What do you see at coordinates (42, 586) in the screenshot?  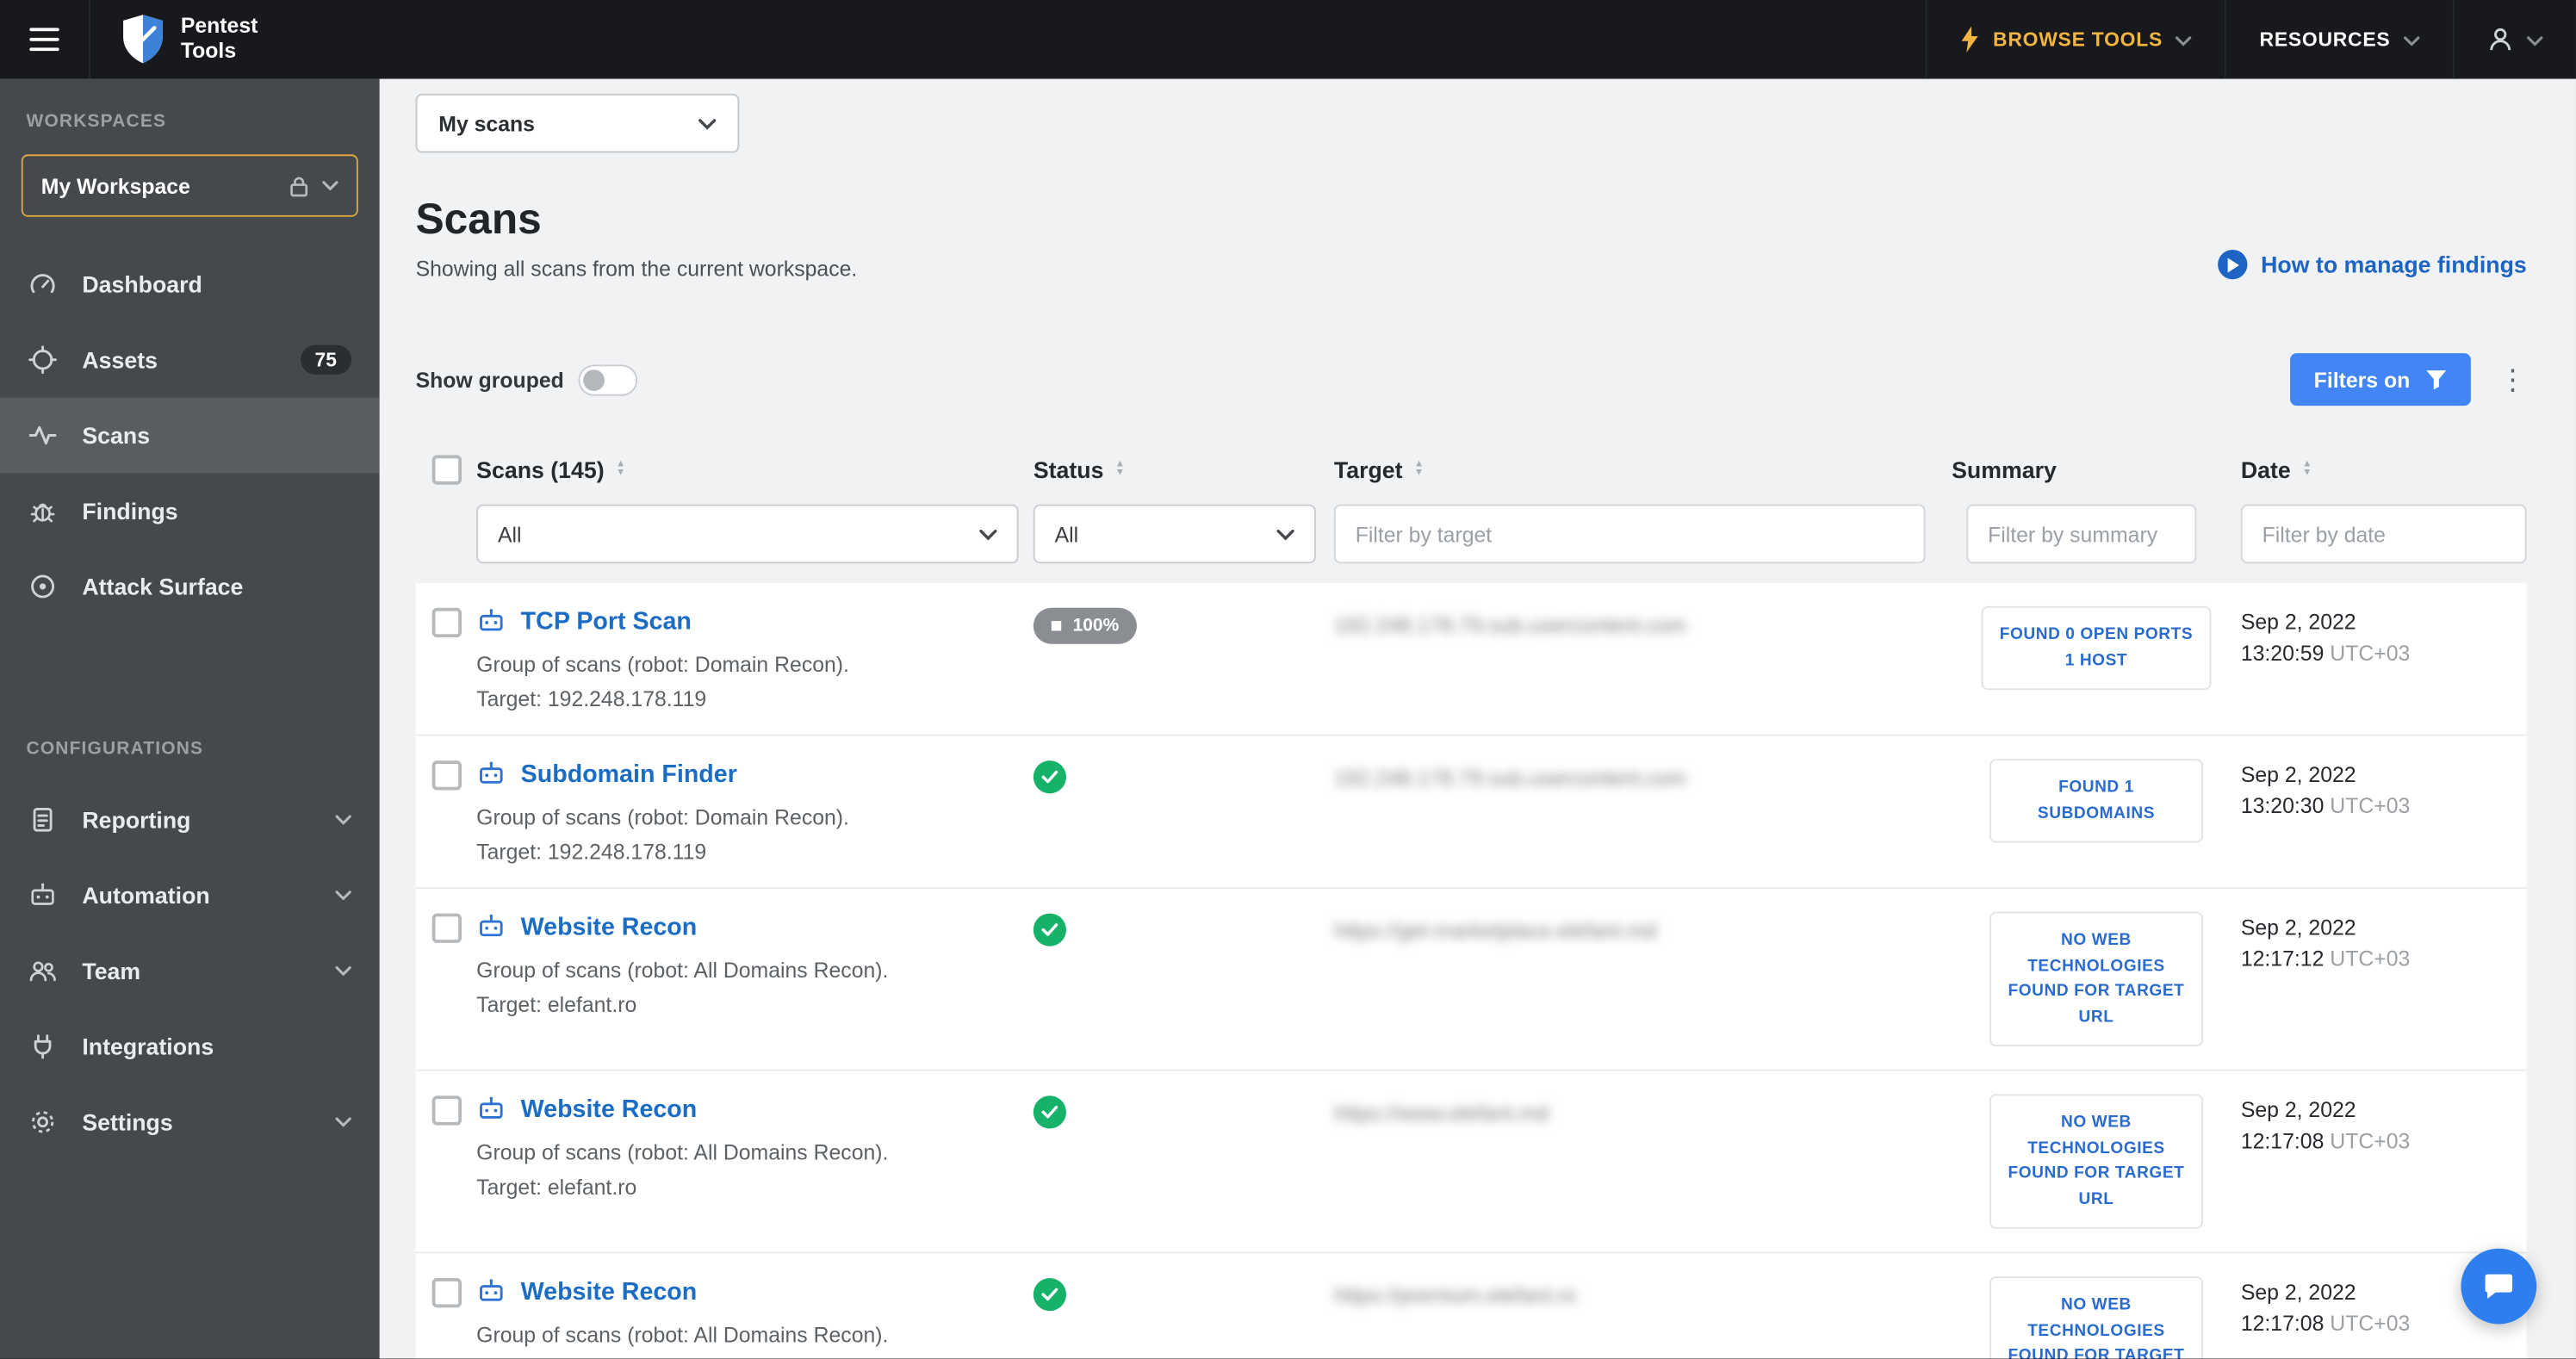 I see `radar-target-icon` at bounding box center [42, 586].